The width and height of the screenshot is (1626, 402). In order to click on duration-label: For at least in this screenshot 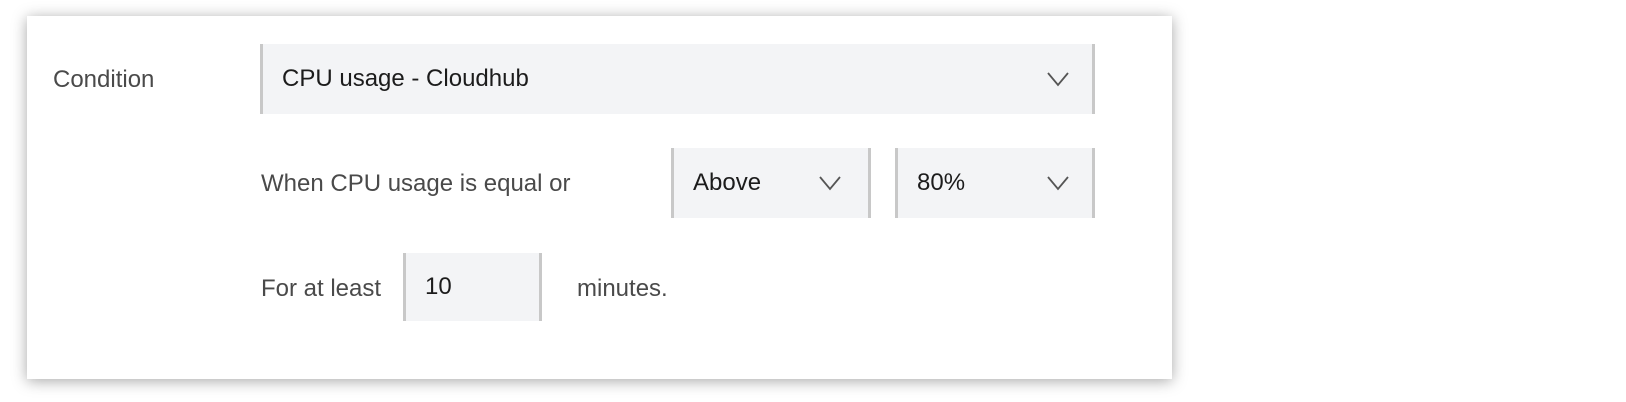, I will do `click(321, 288)`.